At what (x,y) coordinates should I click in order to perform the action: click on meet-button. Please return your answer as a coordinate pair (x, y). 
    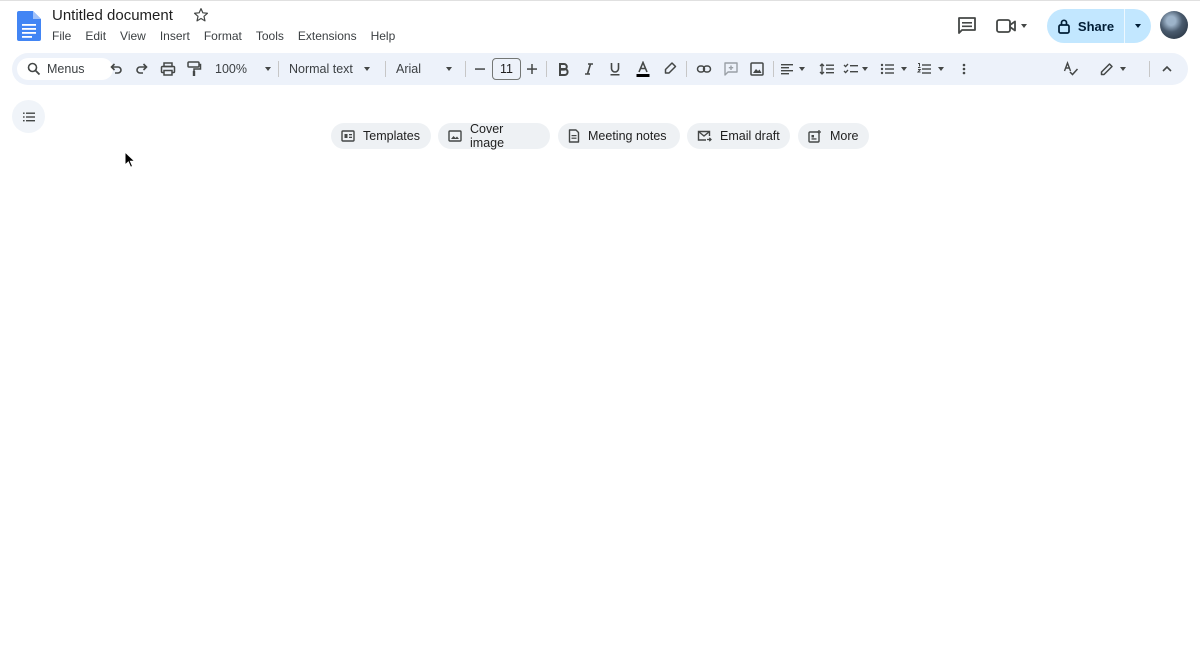
    Looking at the image, I should click on (1013, 26).